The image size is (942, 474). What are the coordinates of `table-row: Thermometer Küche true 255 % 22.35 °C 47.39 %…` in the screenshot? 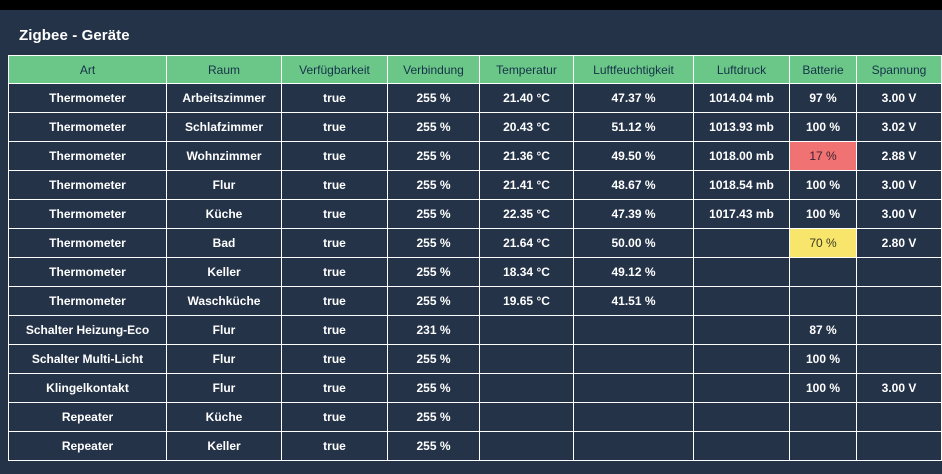 It's located at (475, 214).